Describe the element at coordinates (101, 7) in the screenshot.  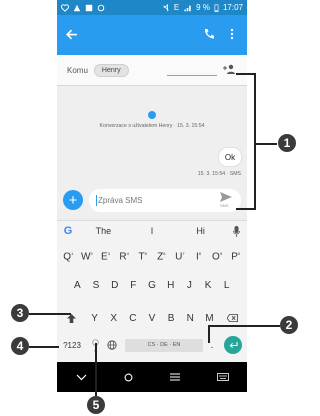
I see `circle-icon` at that location.